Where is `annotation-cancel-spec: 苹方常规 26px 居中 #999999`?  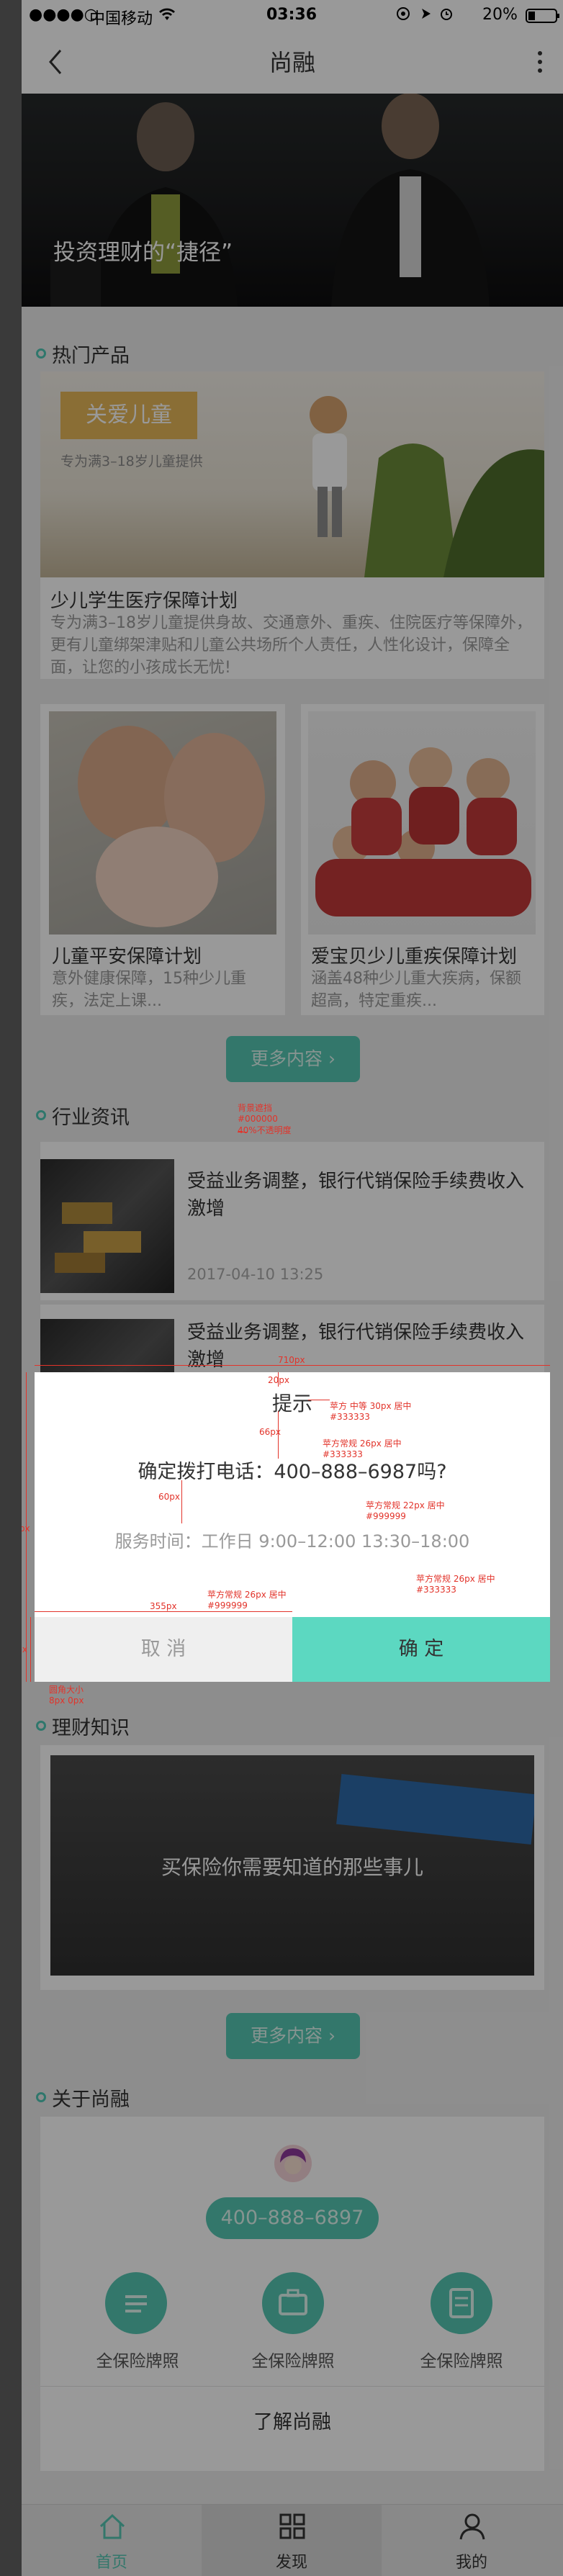
annotation-cancel-spec: 苹方常规 26px 居中 #999999 is located at coordinates (247, 1600).